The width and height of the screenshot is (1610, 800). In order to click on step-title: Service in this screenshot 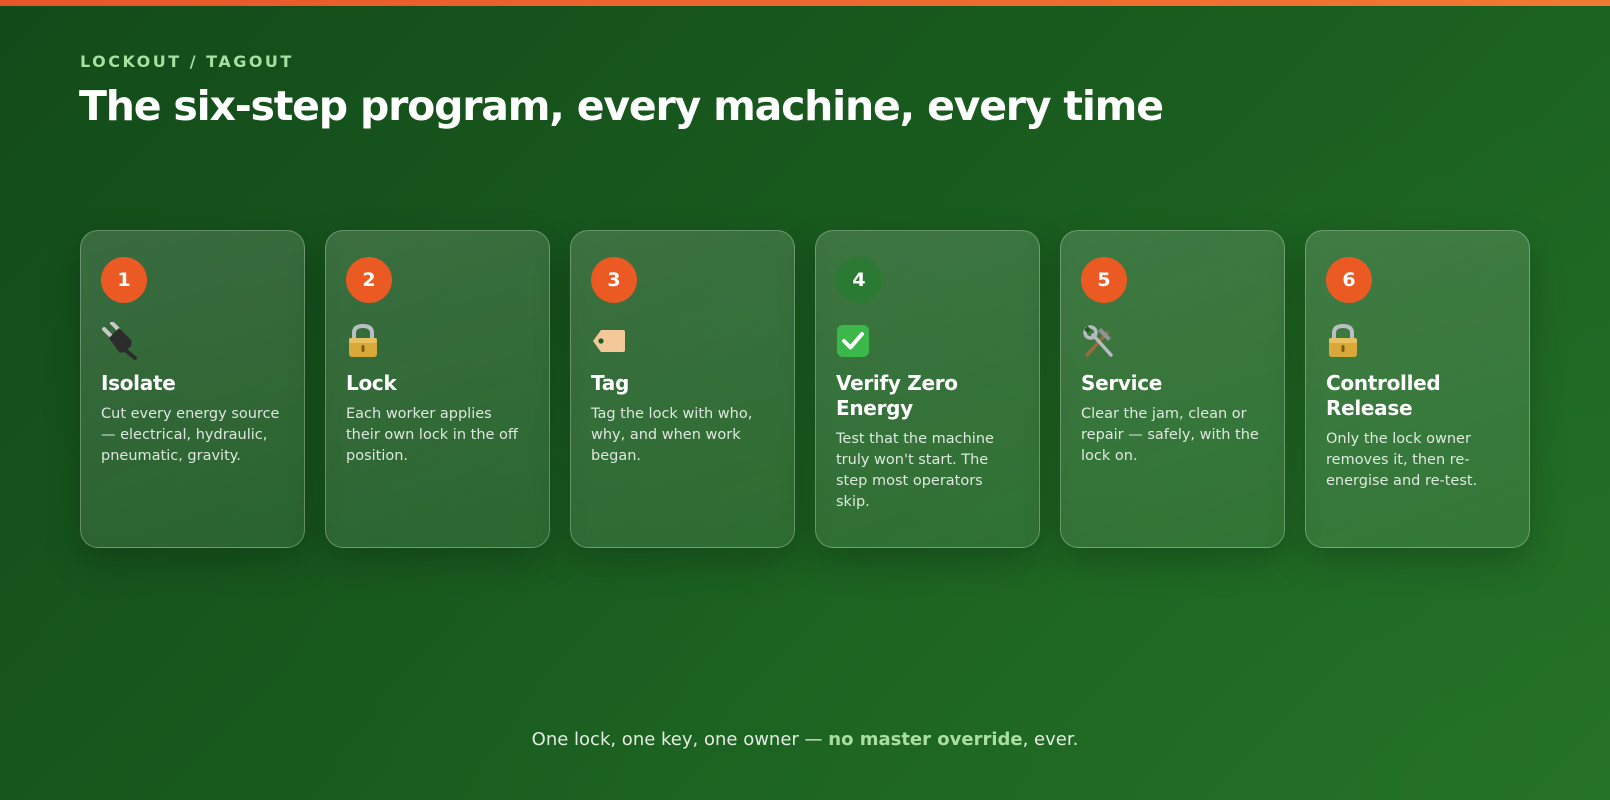, I will do `click(1122, 383)`.